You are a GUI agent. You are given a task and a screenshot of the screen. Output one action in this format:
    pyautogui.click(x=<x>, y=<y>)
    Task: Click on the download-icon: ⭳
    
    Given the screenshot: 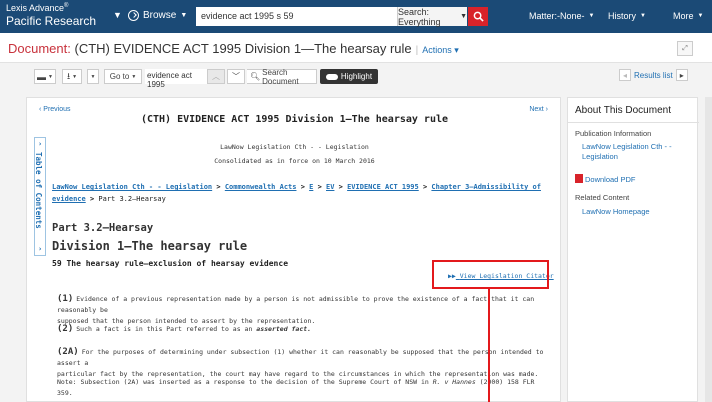 What is the action you would take?
    pyautogui.click(x=68, y=75)
    